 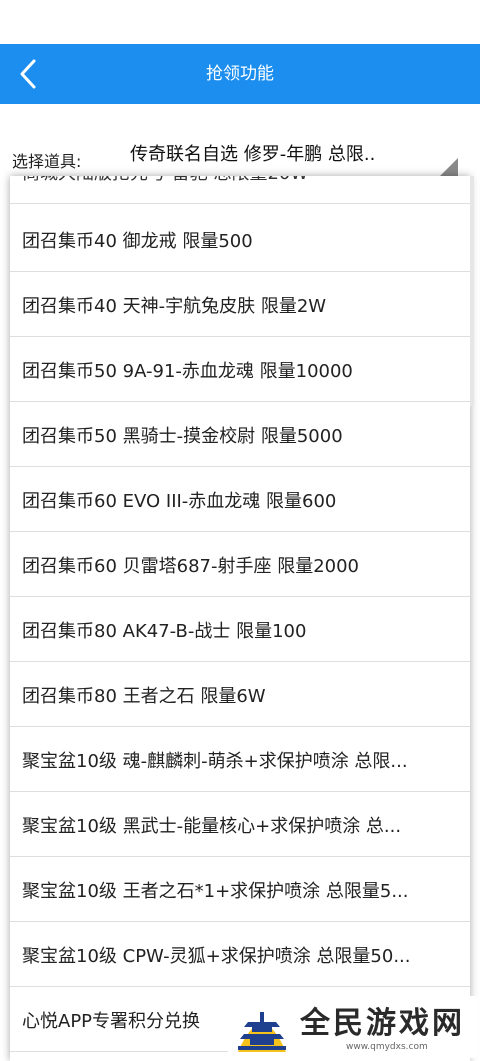 What do you see at coordinates (144, 696) in the screenshot?
I see `dropdown-item-label: 团召集币80 王者之石 限量6W` at bounding box center [144, 696].